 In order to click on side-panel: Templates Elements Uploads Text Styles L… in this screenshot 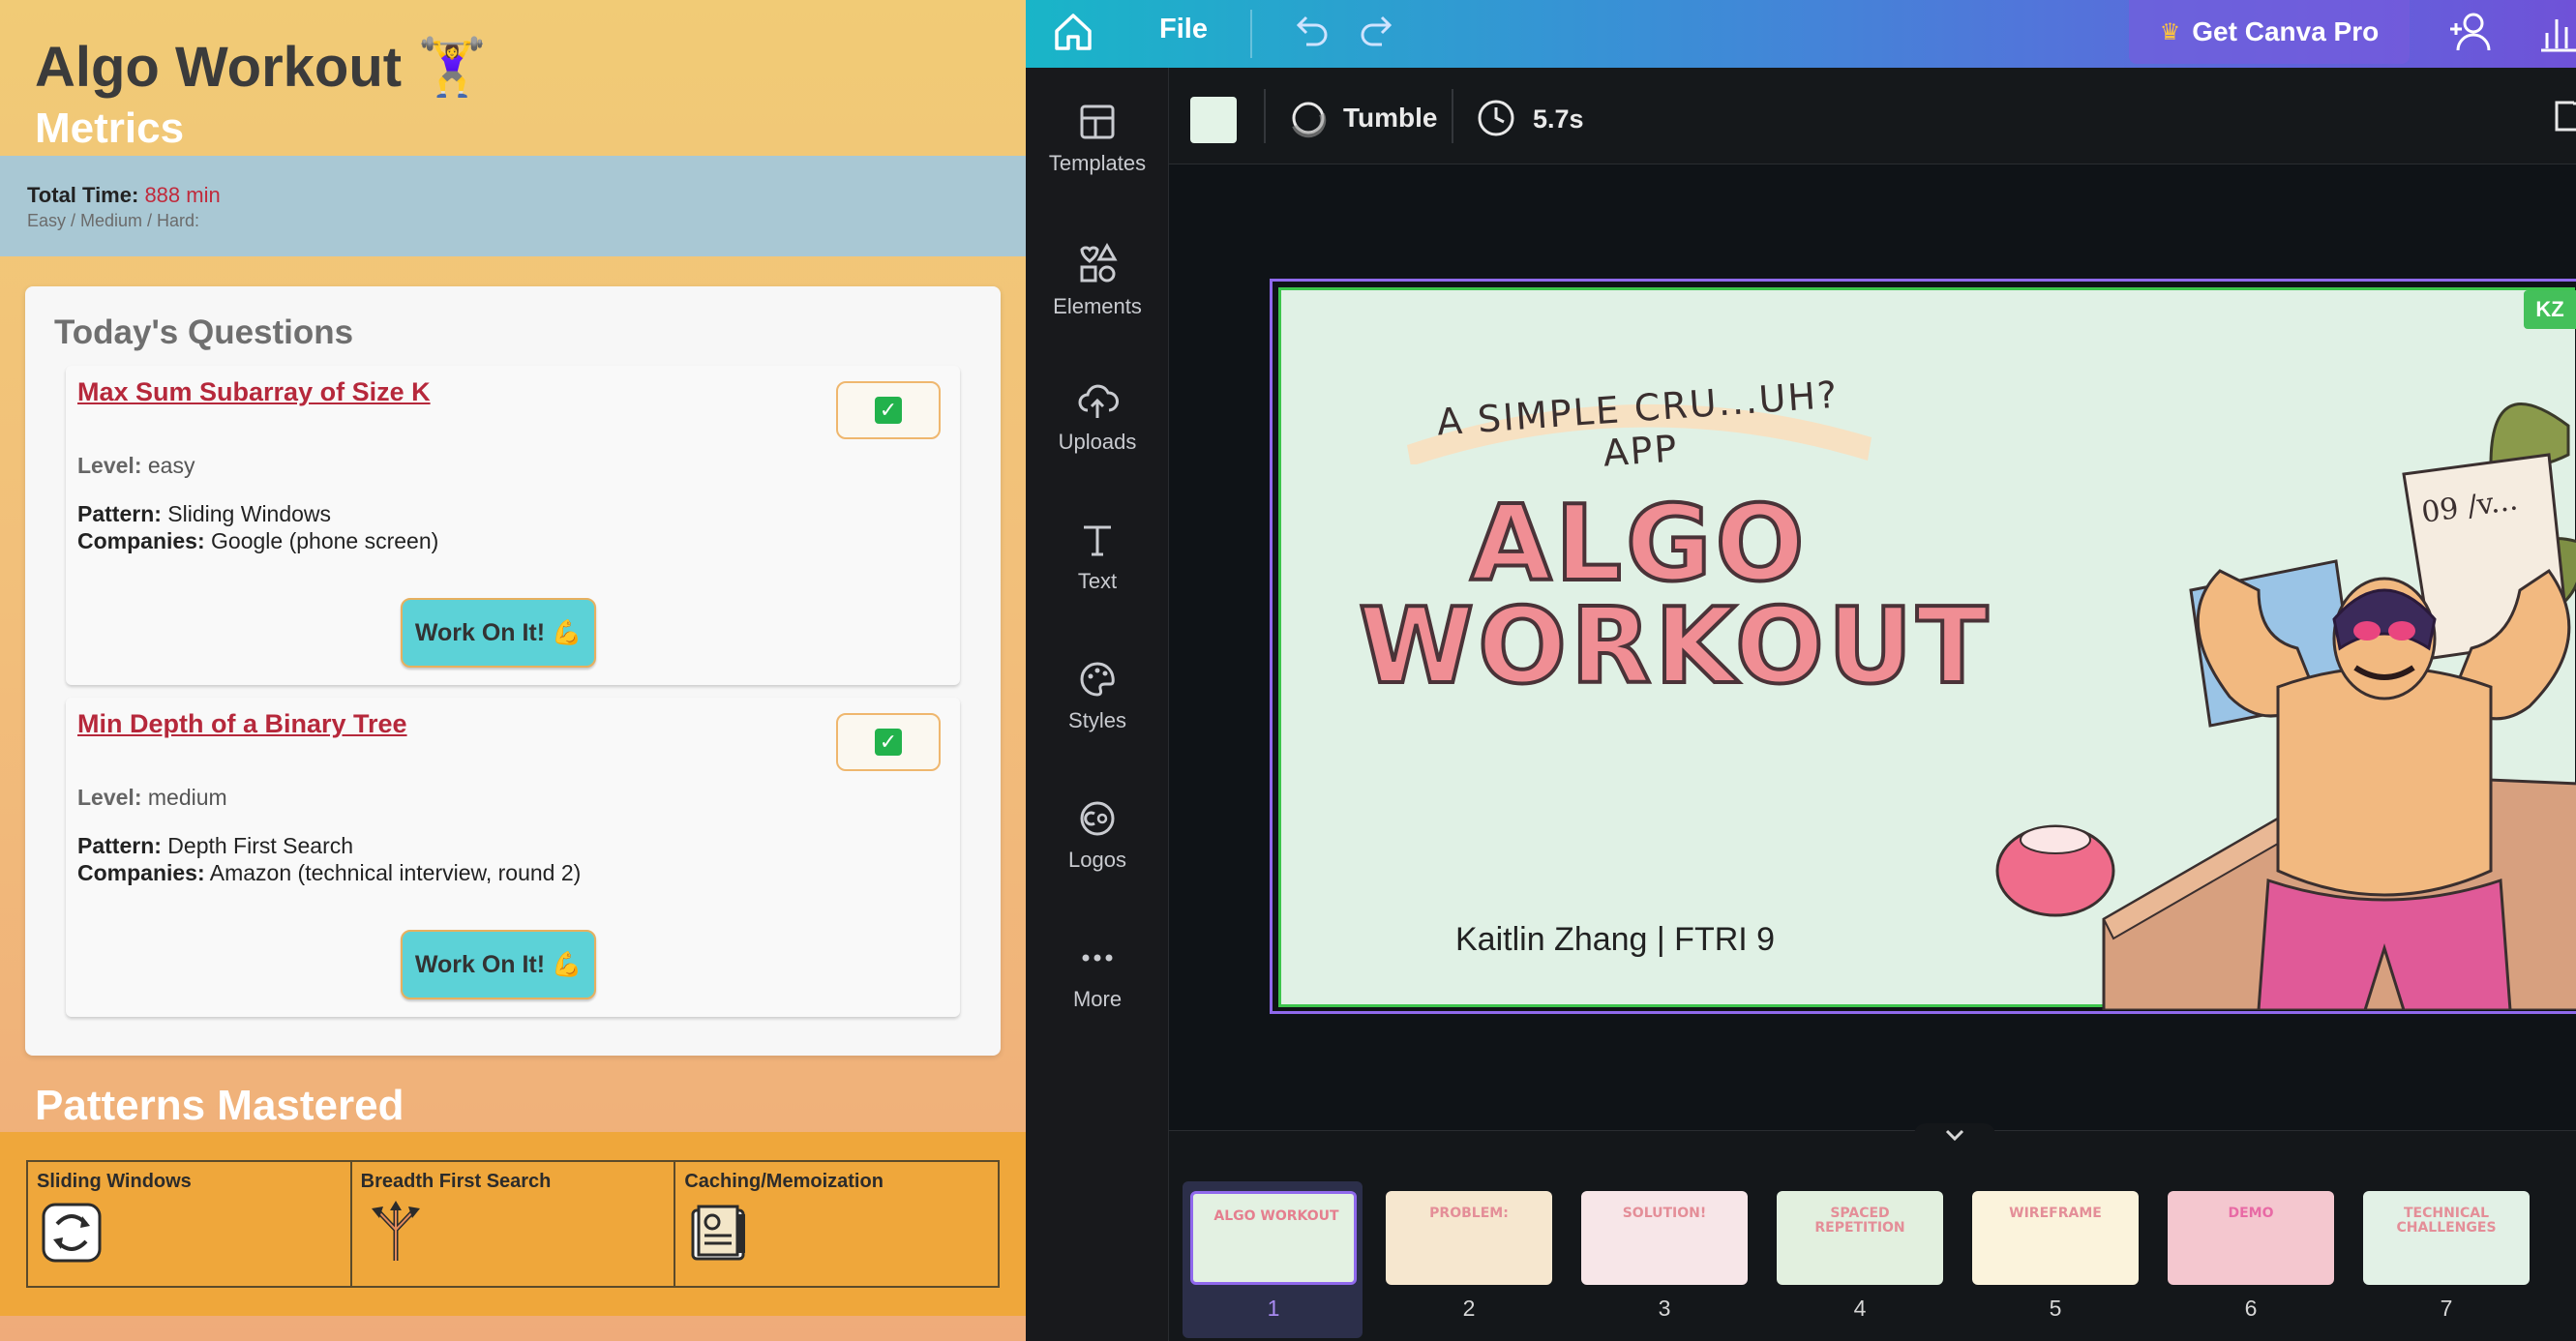, I will do `click(1097, 705)`.